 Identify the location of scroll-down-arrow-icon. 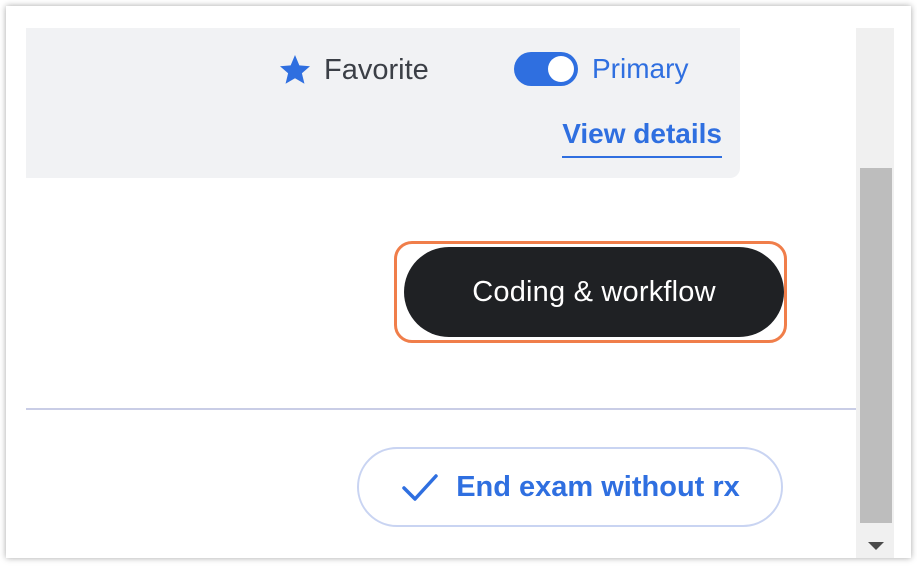
(876, 546).